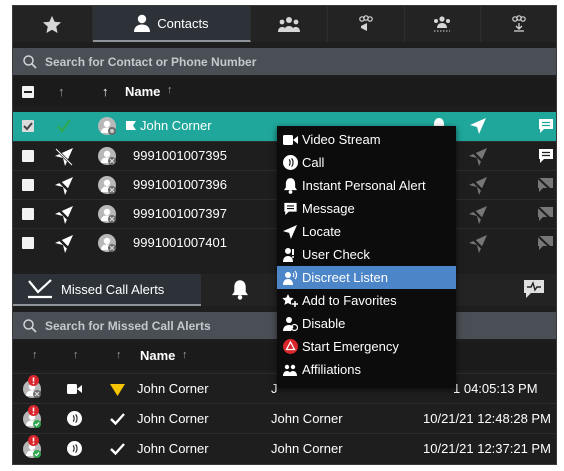  I want to click on tab-download-groups, so click(518, 24).